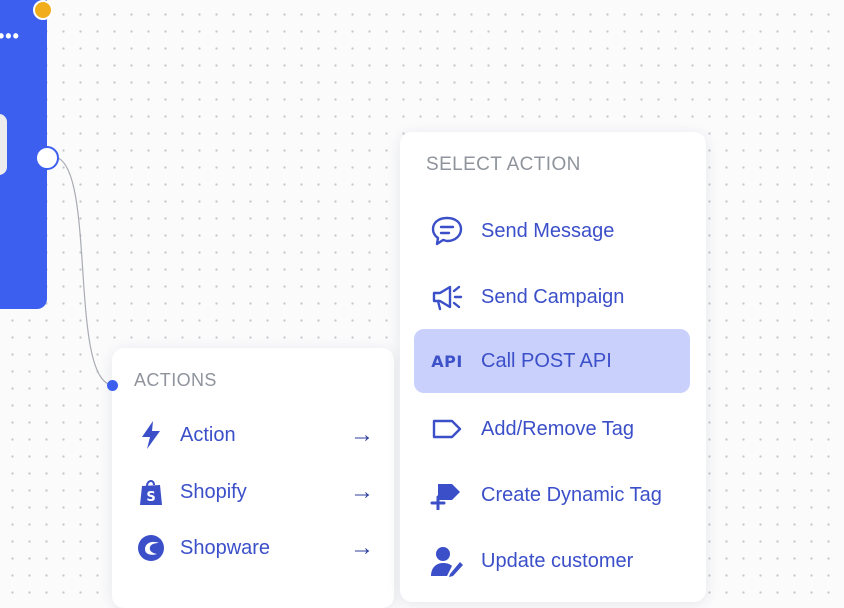  Describe the element at coordinates (112, 385) in the screenshot. I see `actions-input-handle` at that location.